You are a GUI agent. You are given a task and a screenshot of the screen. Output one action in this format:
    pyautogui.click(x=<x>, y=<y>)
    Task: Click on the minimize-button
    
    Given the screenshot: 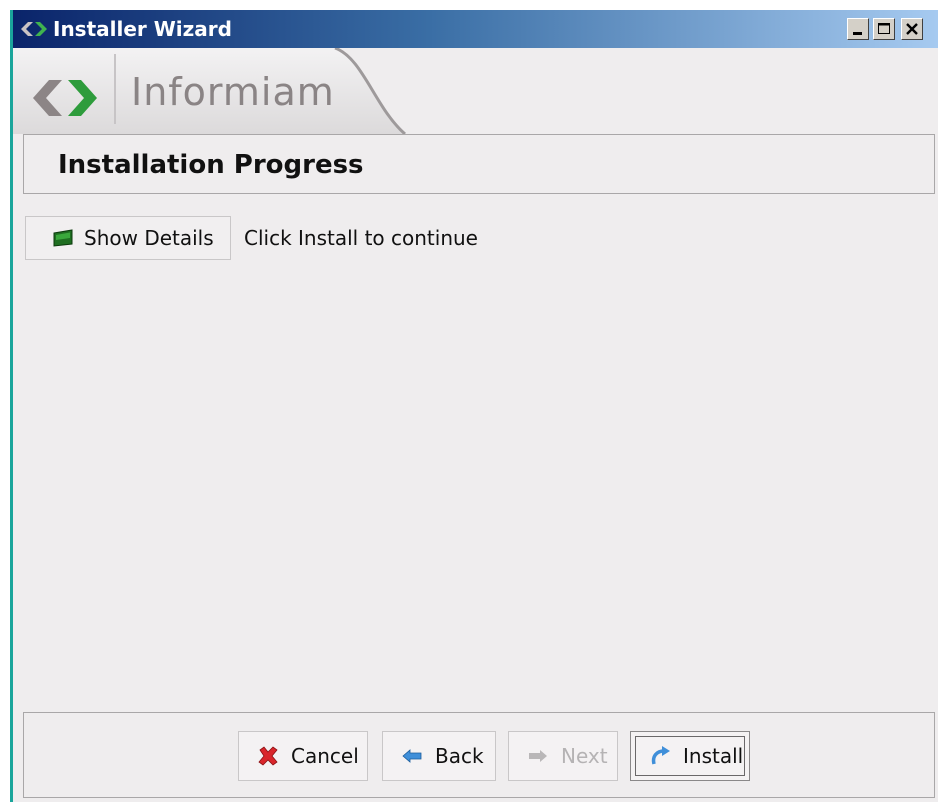 What is the action you would take?
    pyautogui.click(x=858, y=29)
    